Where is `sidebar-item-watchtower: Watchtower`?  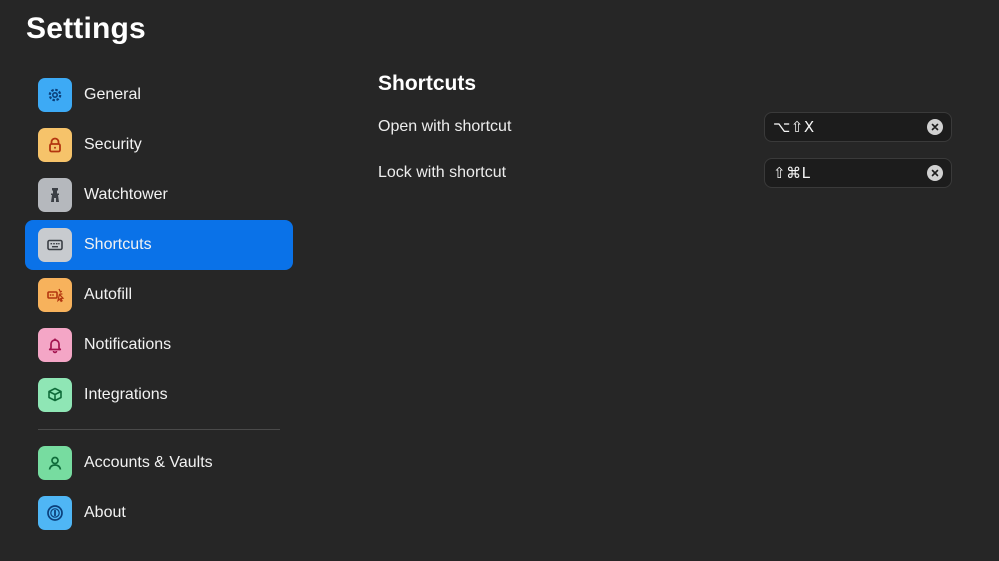 sidebar-item-watchtower: Watchtower is located at coordinates (159, 195).